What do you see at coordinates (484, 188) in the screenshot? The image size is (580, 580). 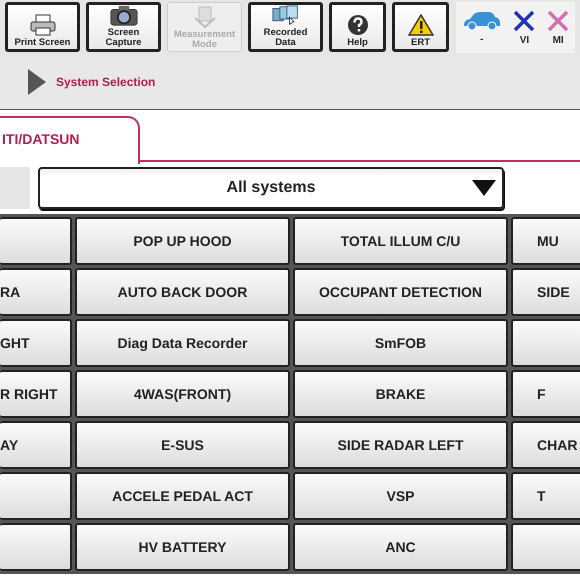 I see `caret-icon` at bounding box center [484, 188].